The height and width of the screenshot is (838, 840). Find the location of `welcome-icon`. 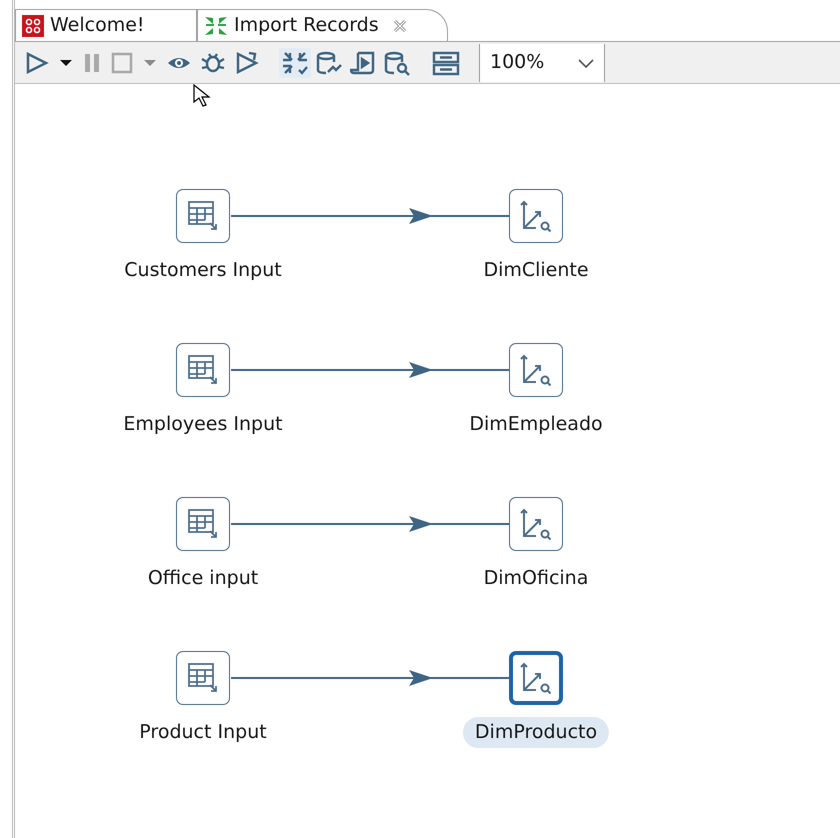

welcome-icon is located at coordinates (33, 25).